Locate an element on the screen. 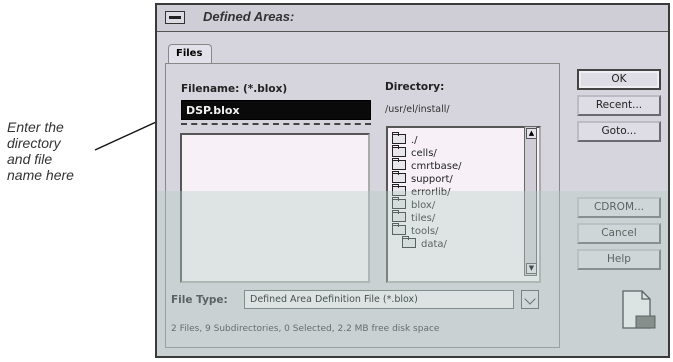 The height and width of the screenshot is (362, 673). annotation-text: Enter the directory and file name here is located at coordinates (72, 151).